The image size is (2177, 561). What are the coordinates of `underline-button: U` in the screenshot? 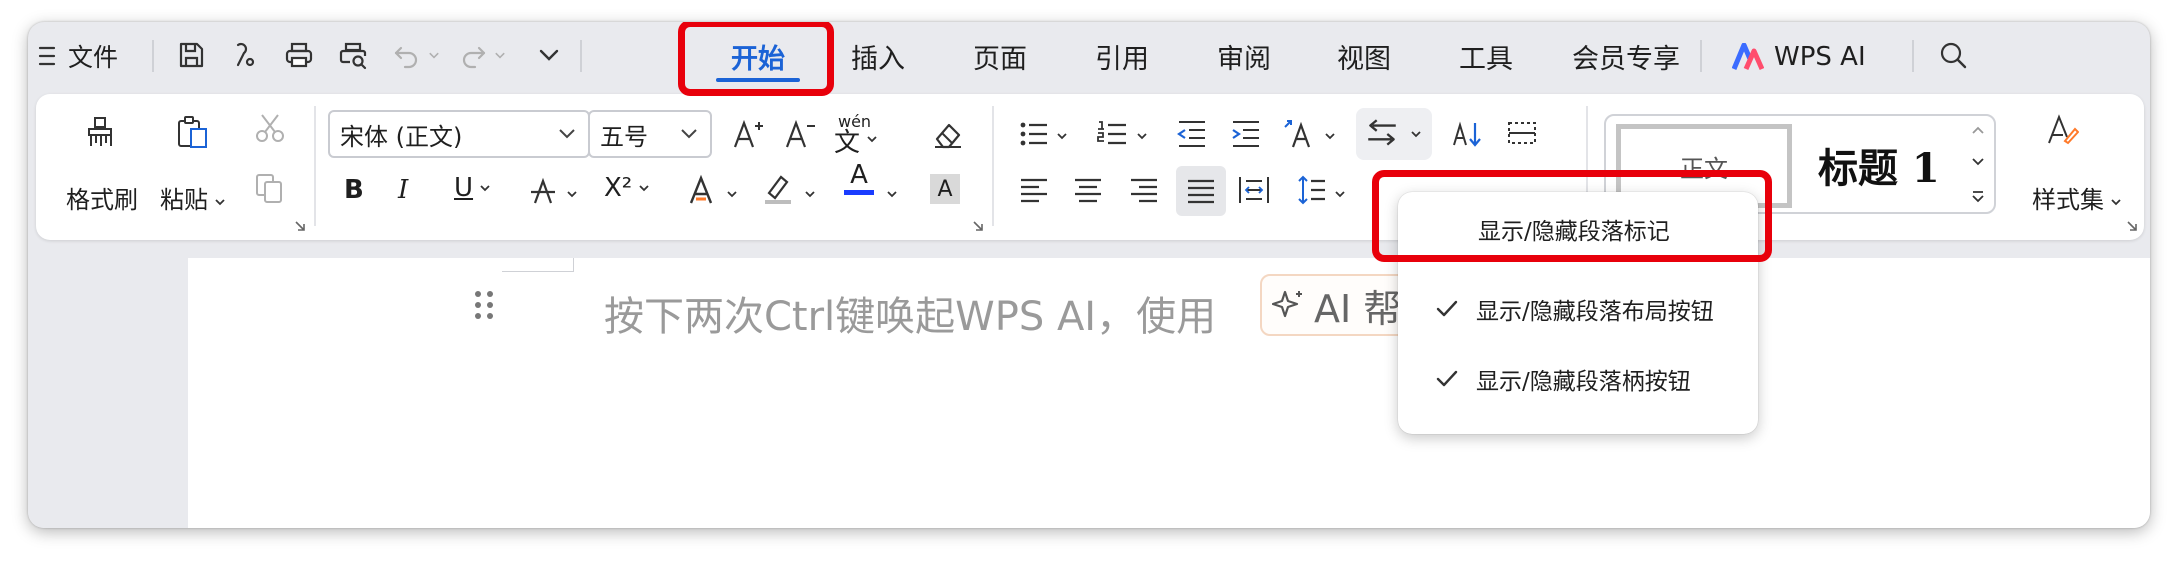 It's located at (472, 188).